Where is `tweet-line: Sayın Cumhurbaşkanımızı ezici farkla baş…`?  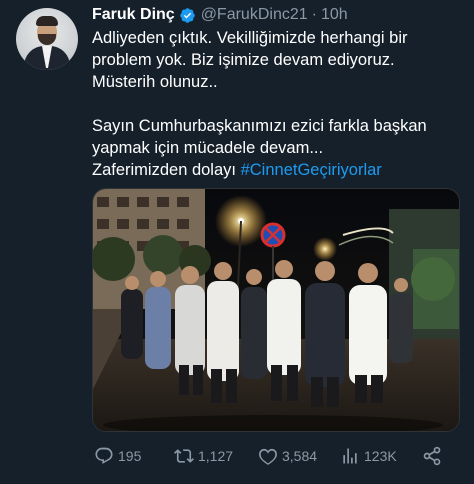 tweet-line: Sayın Cumhurbaşkanımızı ezici farkla baş… is located at coordinates (259, 126).